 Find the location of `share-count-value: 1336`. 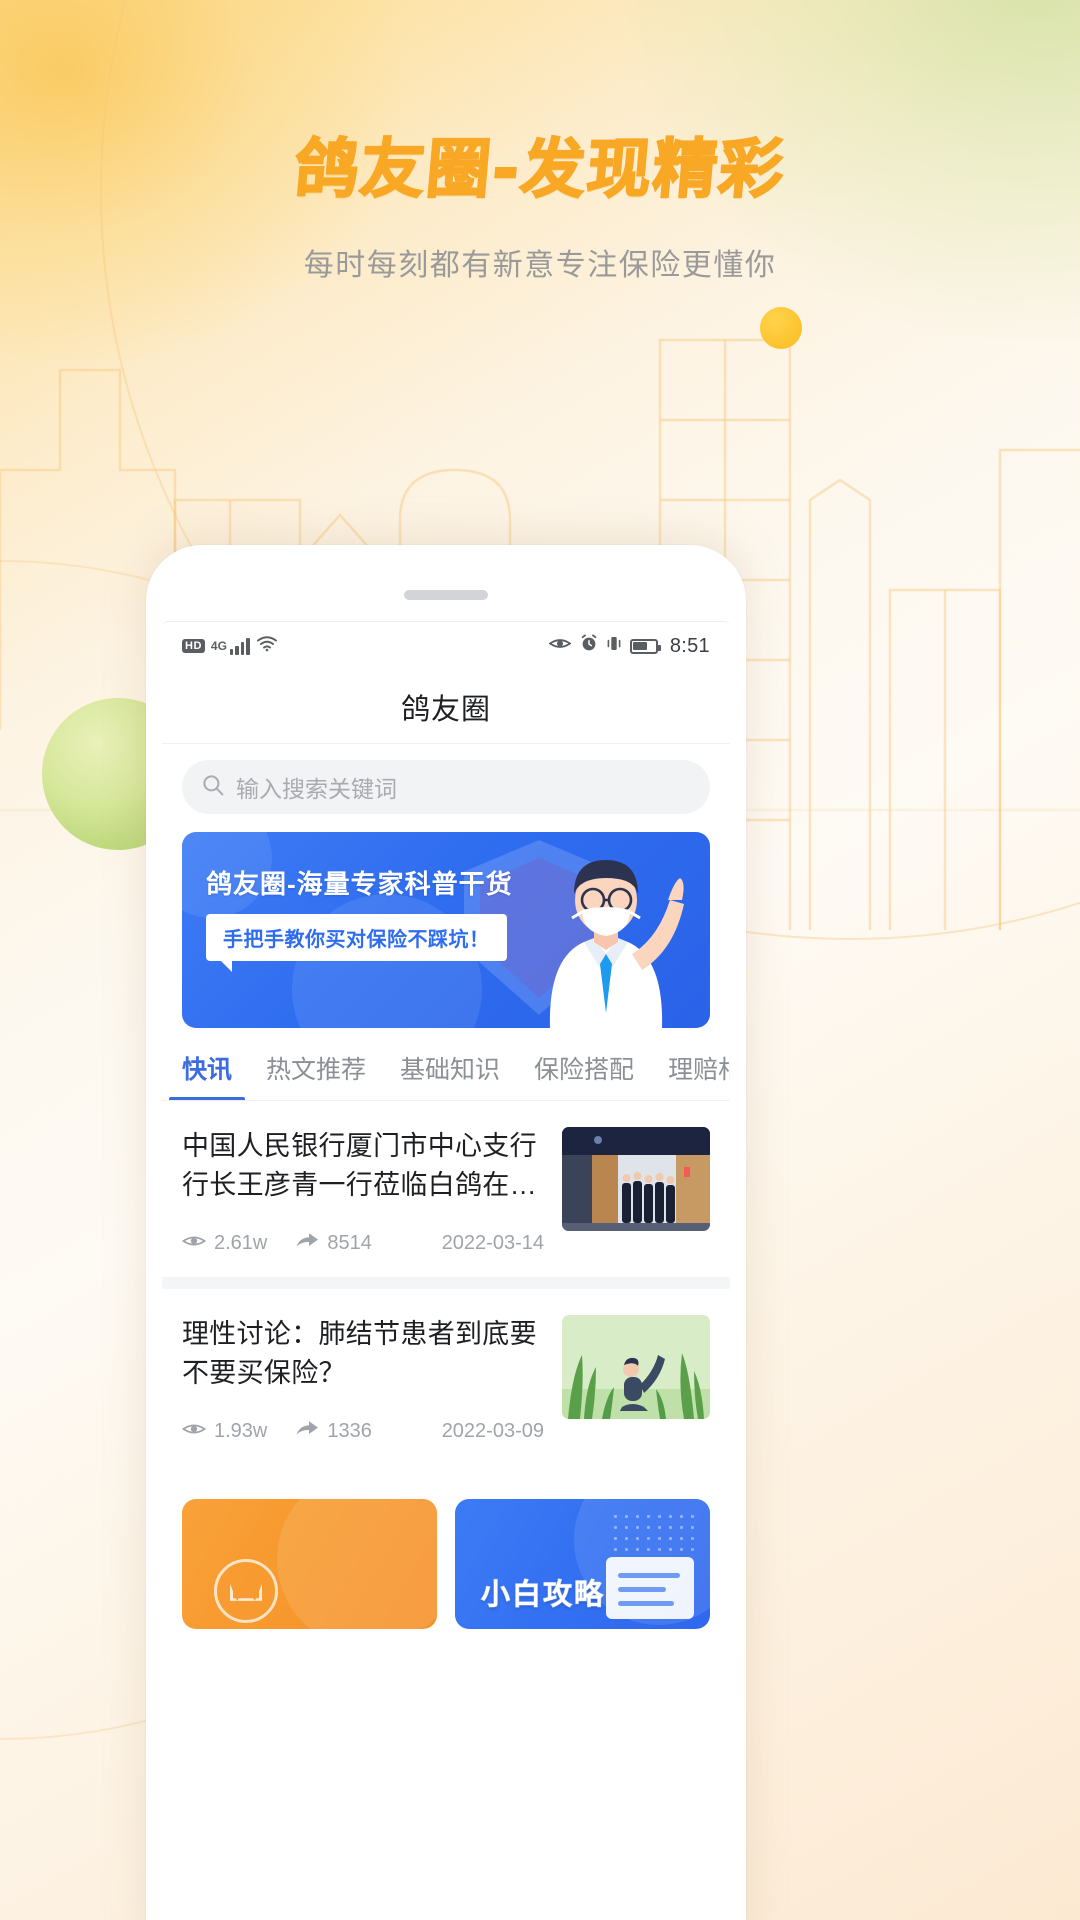

share-count-value: 1336 is located at coordinates (349, 1430).